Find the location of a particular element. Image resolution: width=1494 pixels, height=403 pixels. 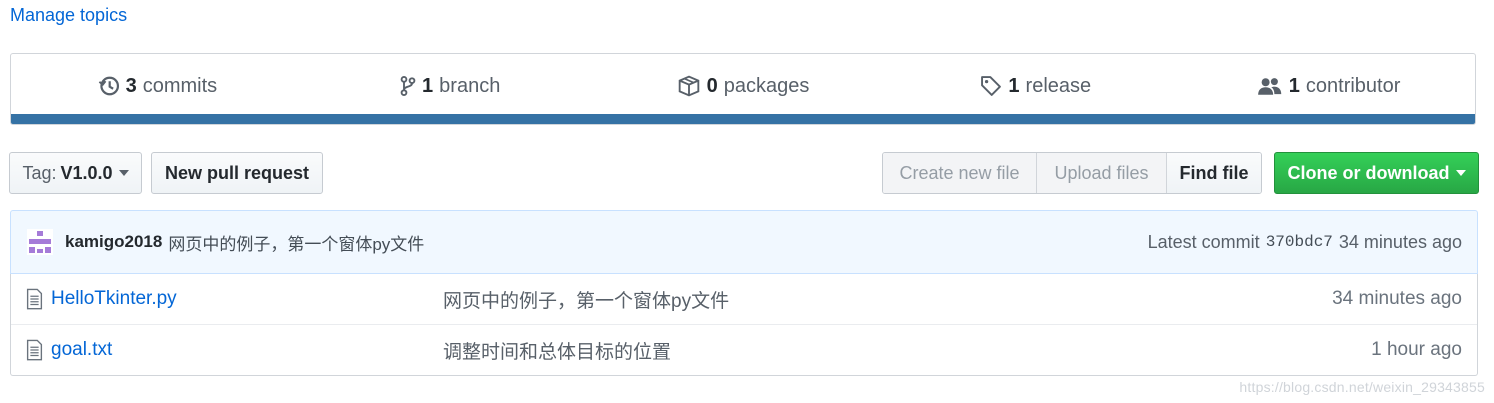

packages-label: packages is located at coordinates (766, 85).